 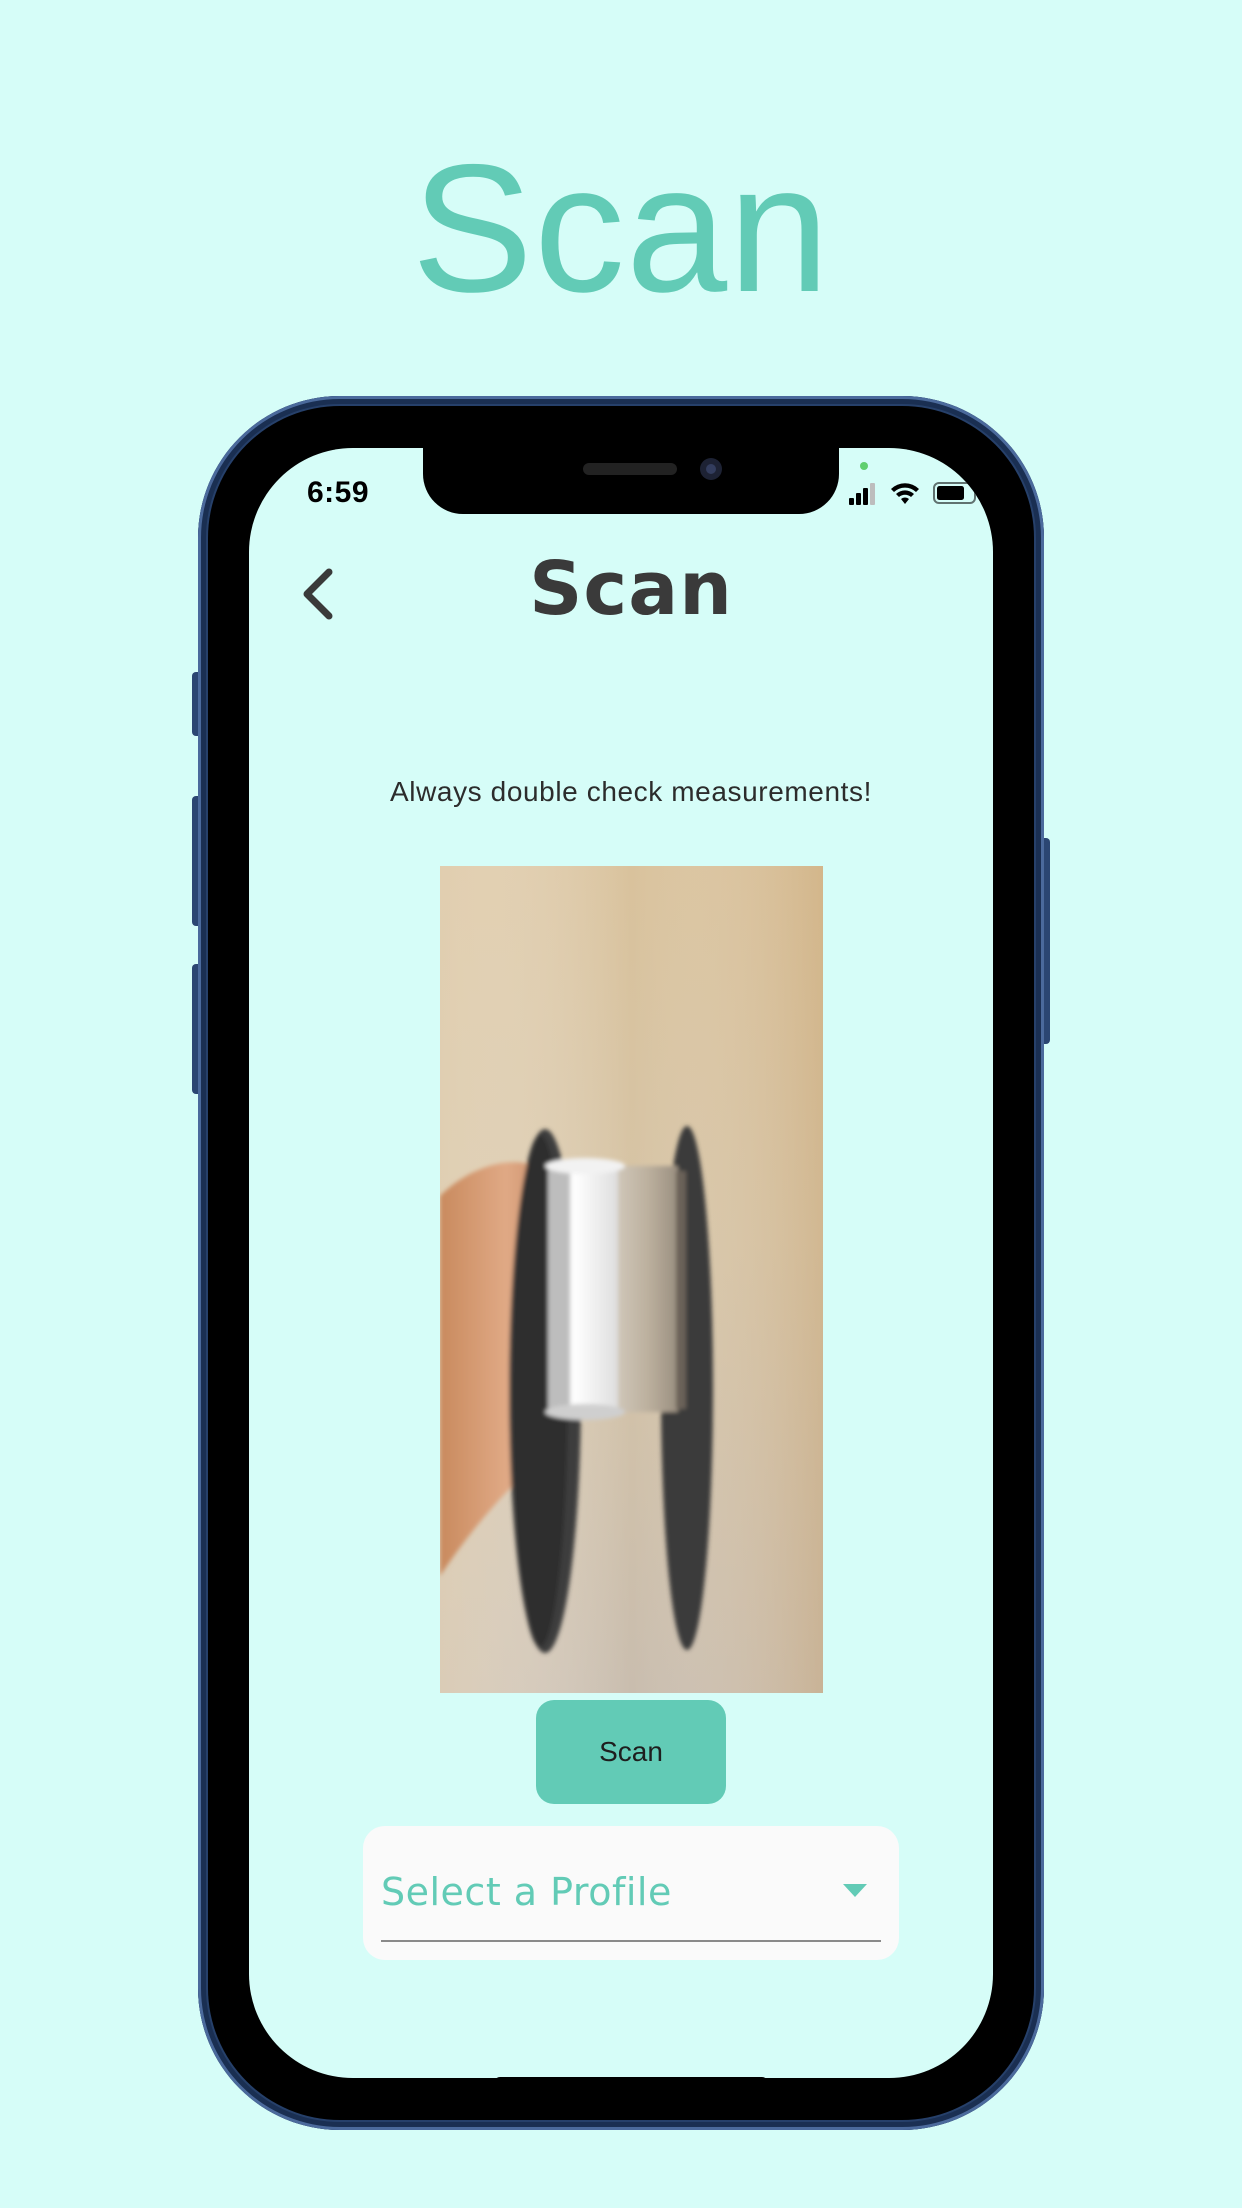 I want to click on filament-spool-photo, so click(x=631, y=1279).